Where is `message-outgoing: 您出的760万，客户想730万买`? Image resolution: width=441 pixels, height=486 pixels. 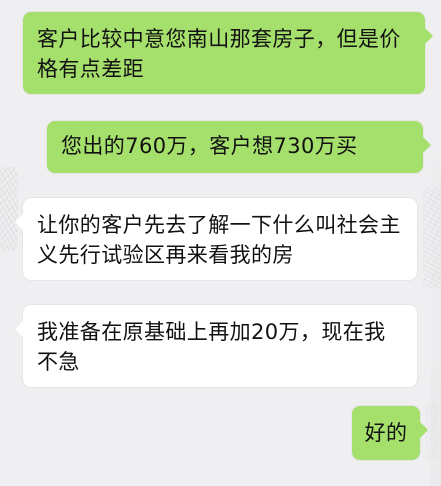 message-outgoing: 您出的760万，客户想730万买 is located at coordinates (239, 147).